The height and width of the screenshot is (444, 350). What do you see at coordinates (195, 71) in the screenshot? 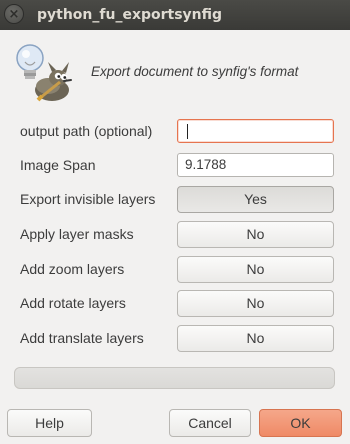
I see `dialog-description: Export document to synfig's format` at bounding box center [195, 71].